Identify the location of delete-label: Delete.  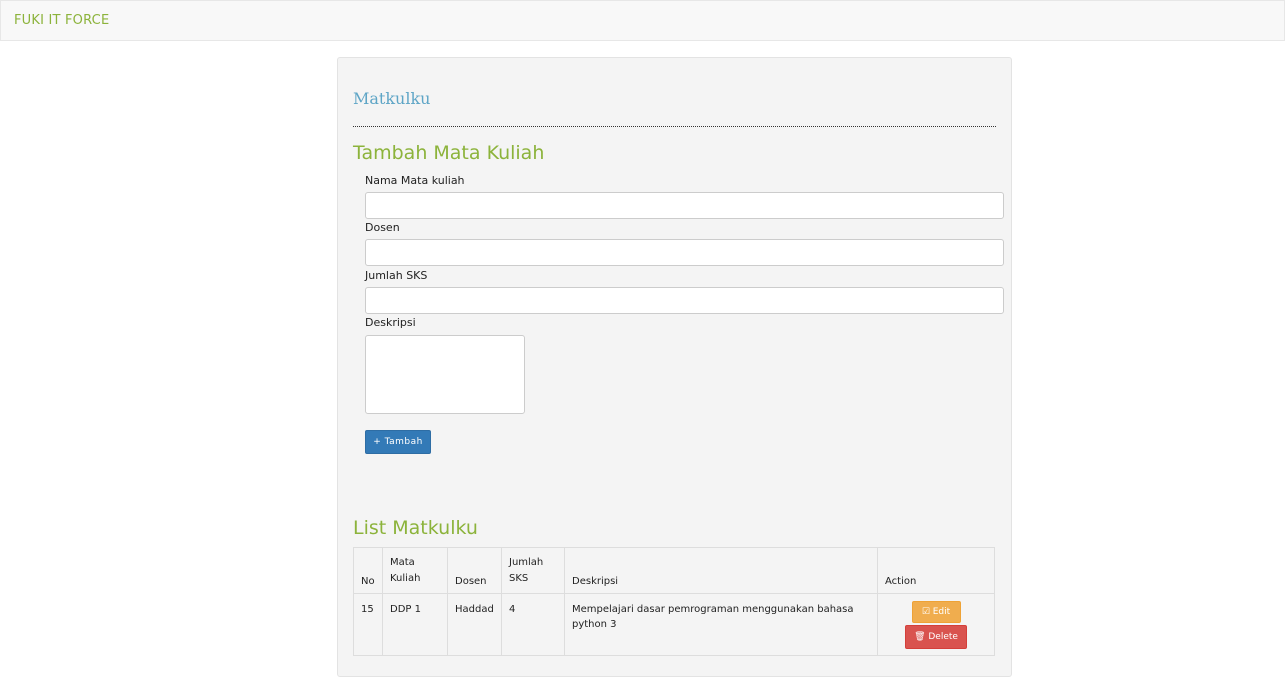
(943, 637).